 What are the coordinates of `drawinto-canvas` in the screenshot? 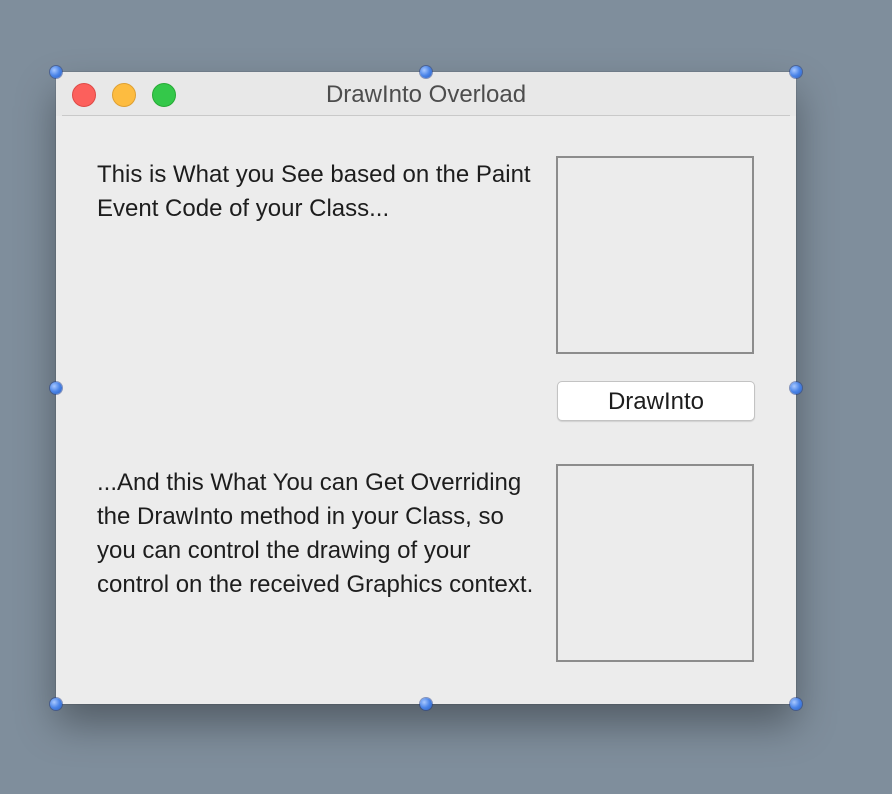 It's located at (655, 563).